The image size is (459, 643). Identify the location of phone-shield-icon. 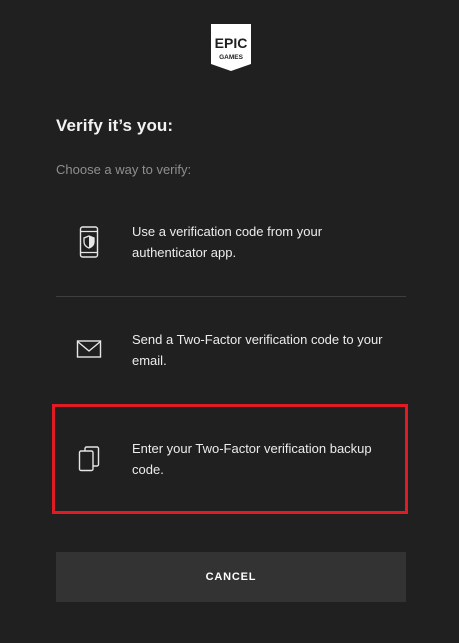
(89, 242).